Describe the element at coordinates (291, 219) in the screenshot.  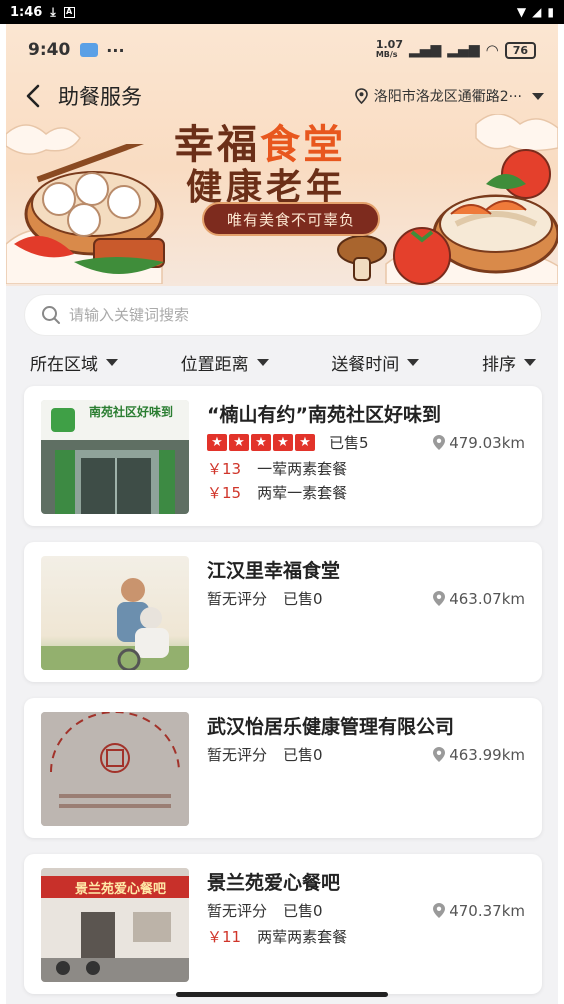
I see `banner-slogan: 唯有美食不可辜负` at that location.